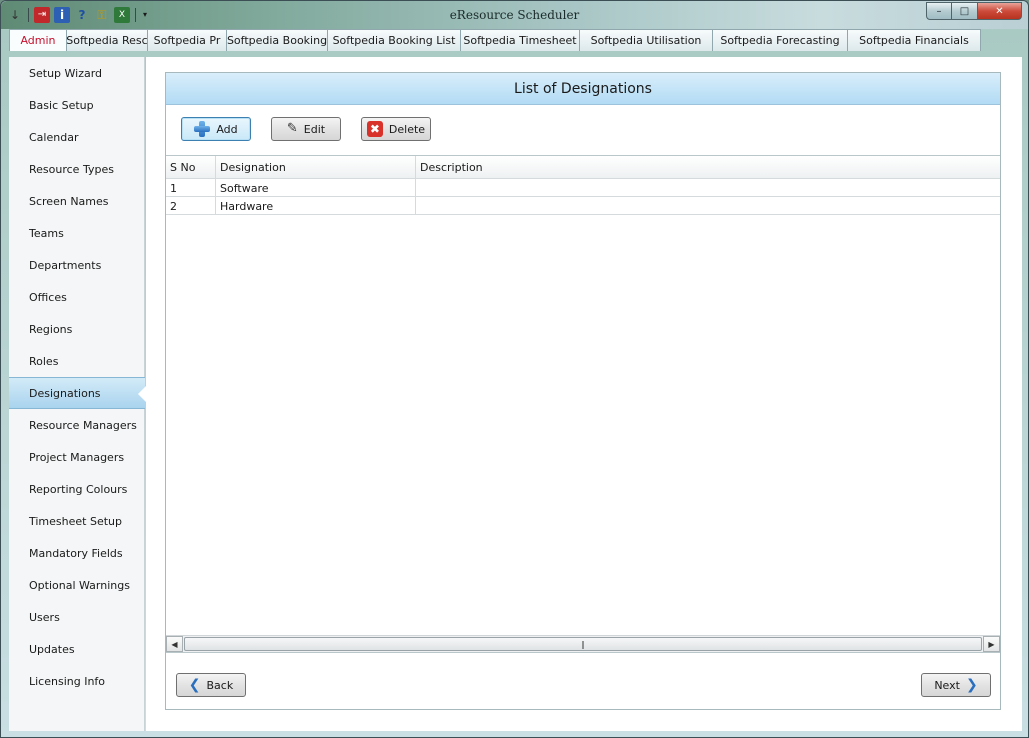  What do you see at coordinates (780, 40) in the screenshot?
I see `tab-softpedia-forecasting: Softpedia Forecasting` at bounding box center [780, 40].